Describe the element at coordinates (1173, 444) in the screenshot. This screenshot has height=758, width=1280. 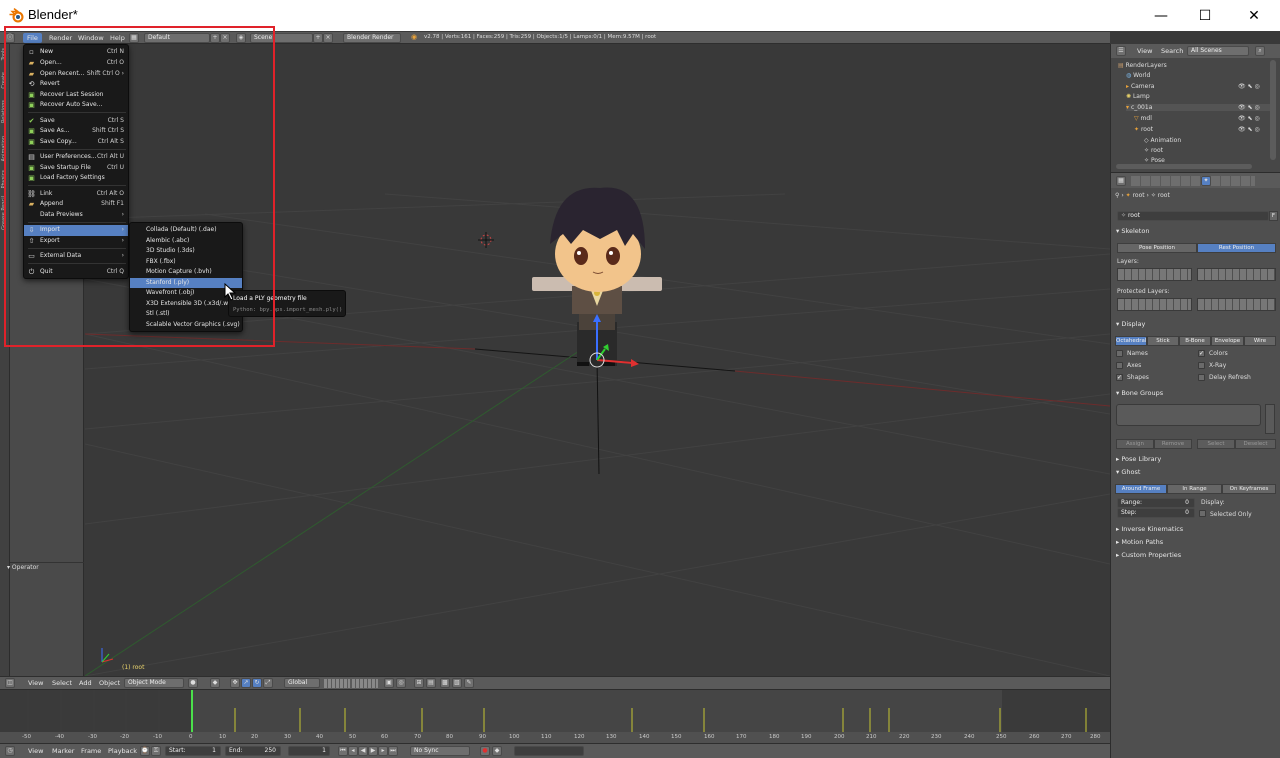
I see `bone-group-remove-button: Remove` at that location.